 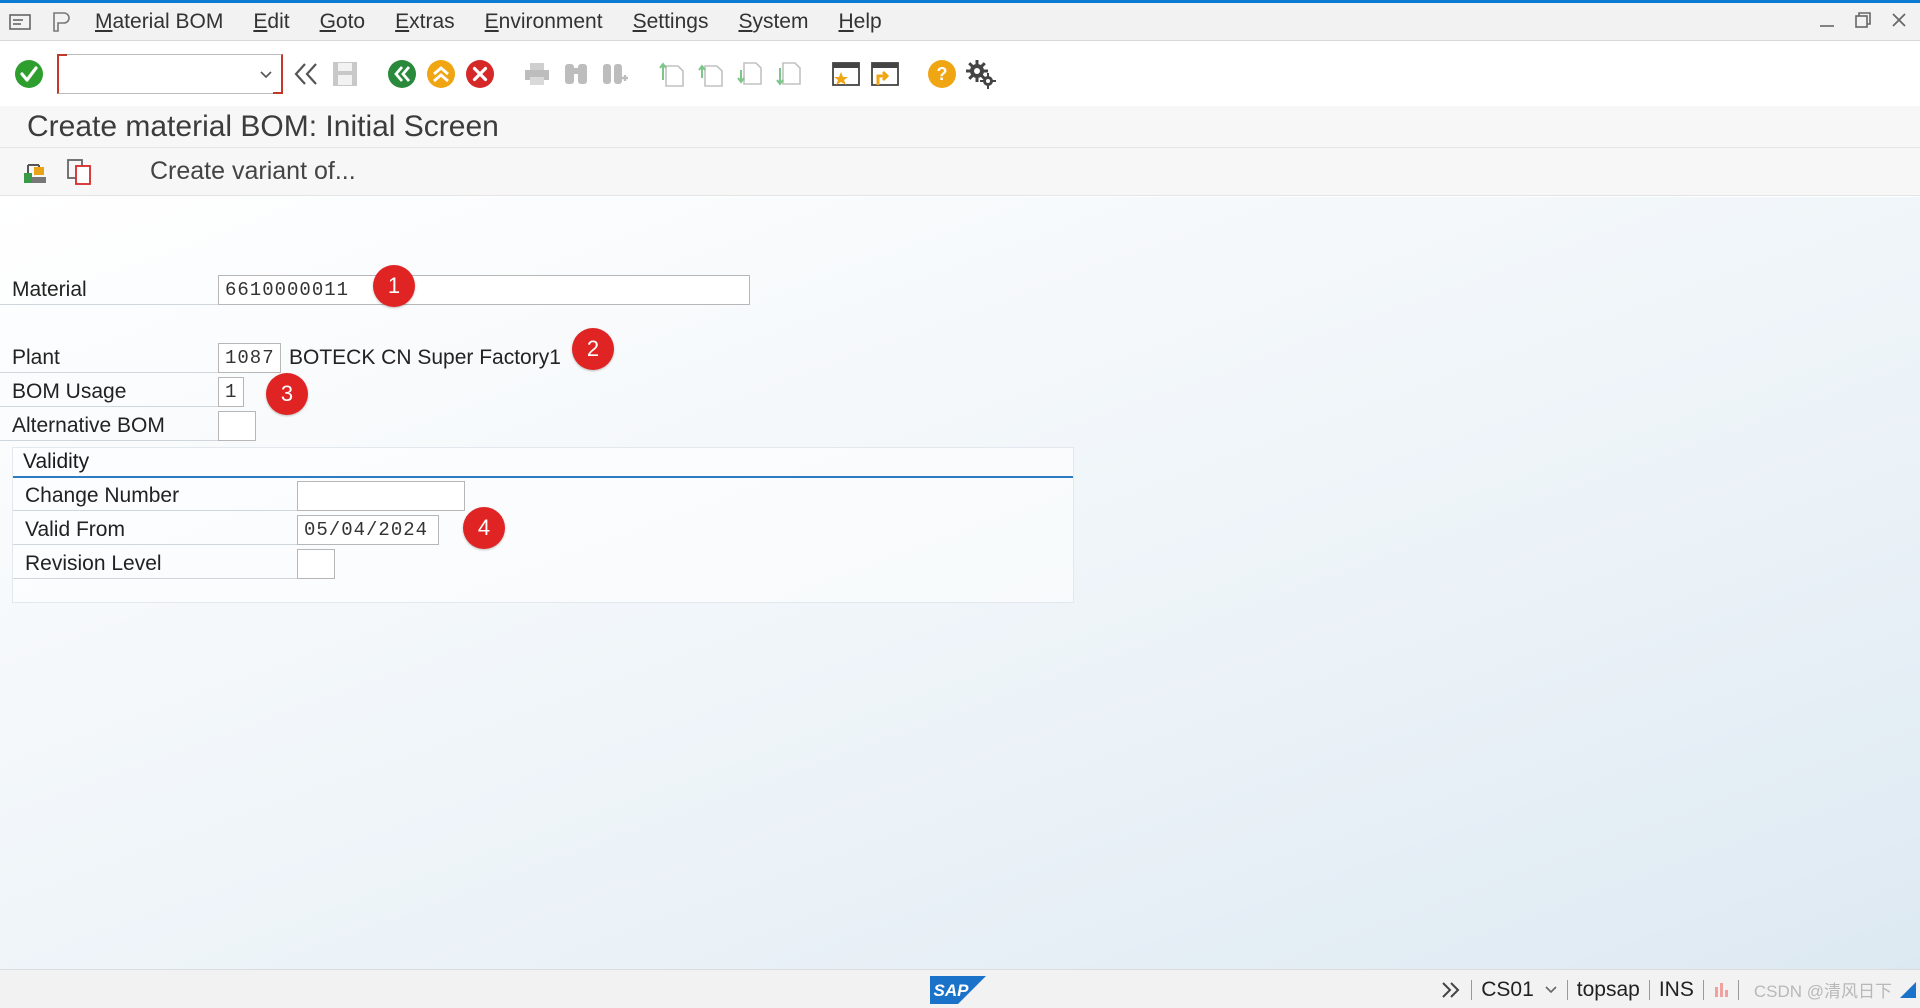 What do you see at coordinates (615, 74) in the screenshot?
I see `find-next-icon` at bounding box center [615, 74].